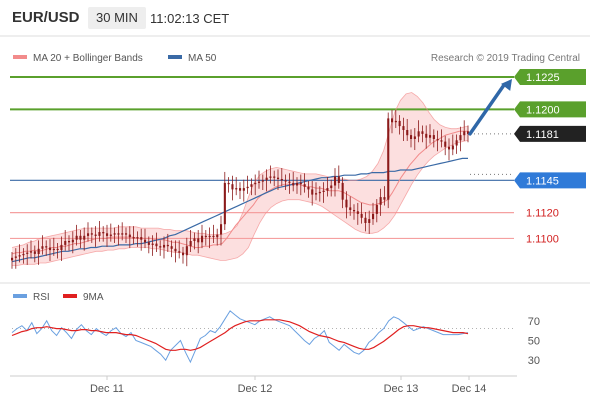 This screenshot has width=590, height=400. Describe the element at coordinates (20, 57) in the screenshot. I see `bollinger-legend-swatch` at that location.